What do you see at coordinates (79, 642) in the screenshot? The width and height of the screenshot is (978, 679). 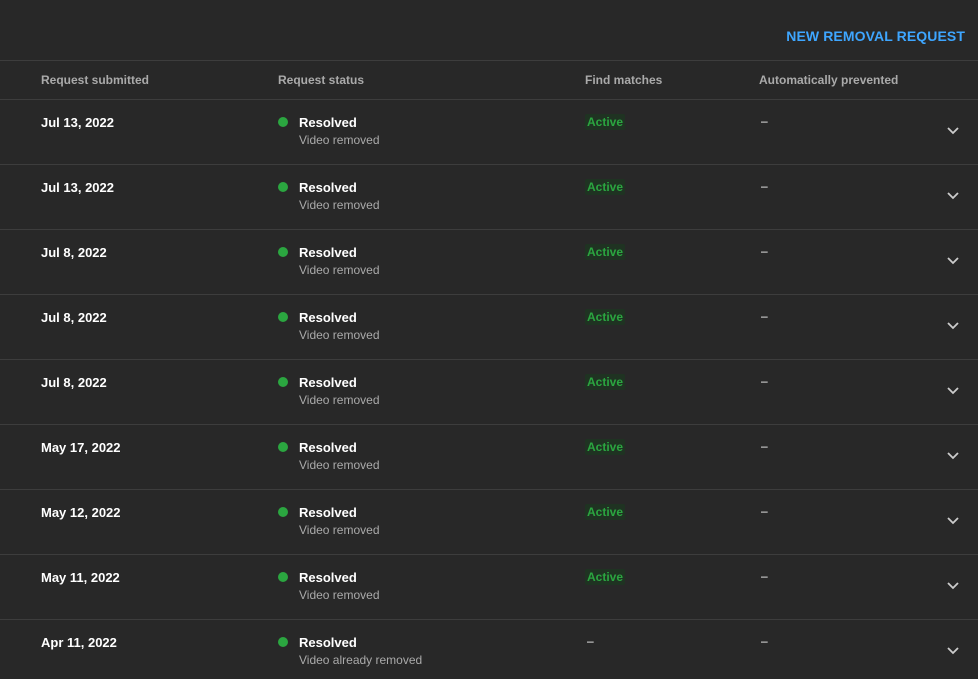 I see `request-submitted-date: Apr 11, 2022` at bounding box center [79, 642].